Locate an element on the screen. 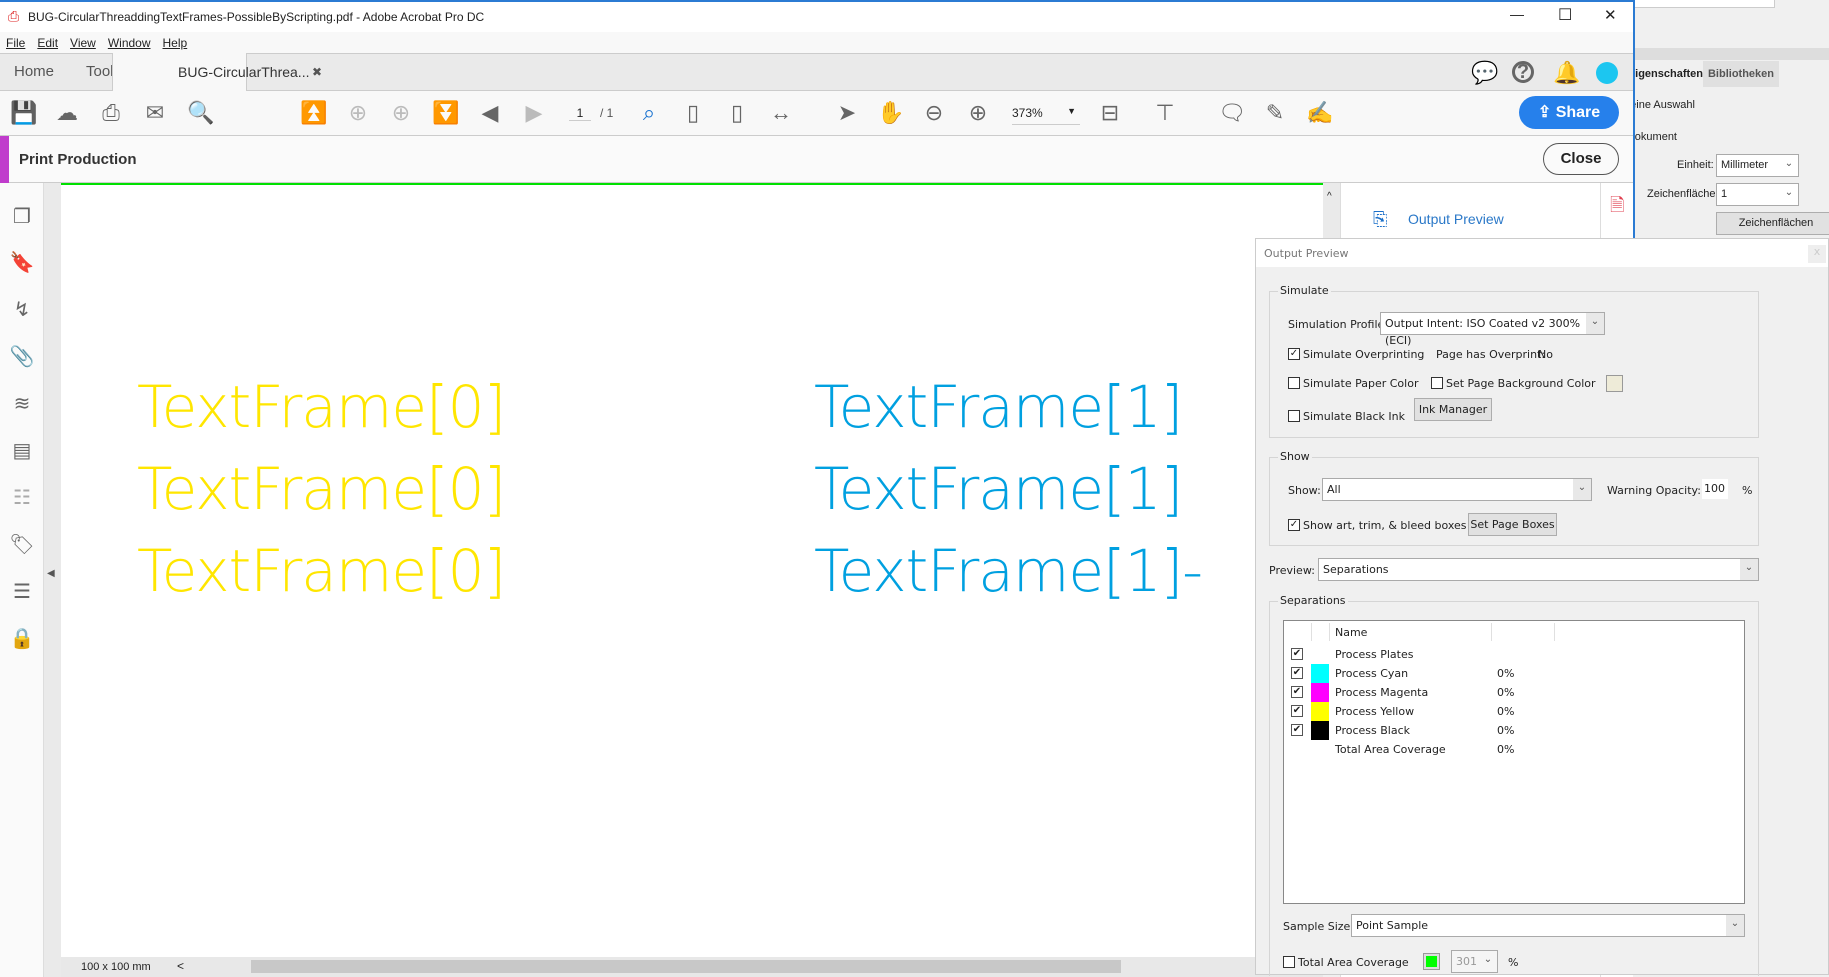 This screenshot has height=977, width=1829. dialog-title: Output Preview is located at coordinates (1306, 253).